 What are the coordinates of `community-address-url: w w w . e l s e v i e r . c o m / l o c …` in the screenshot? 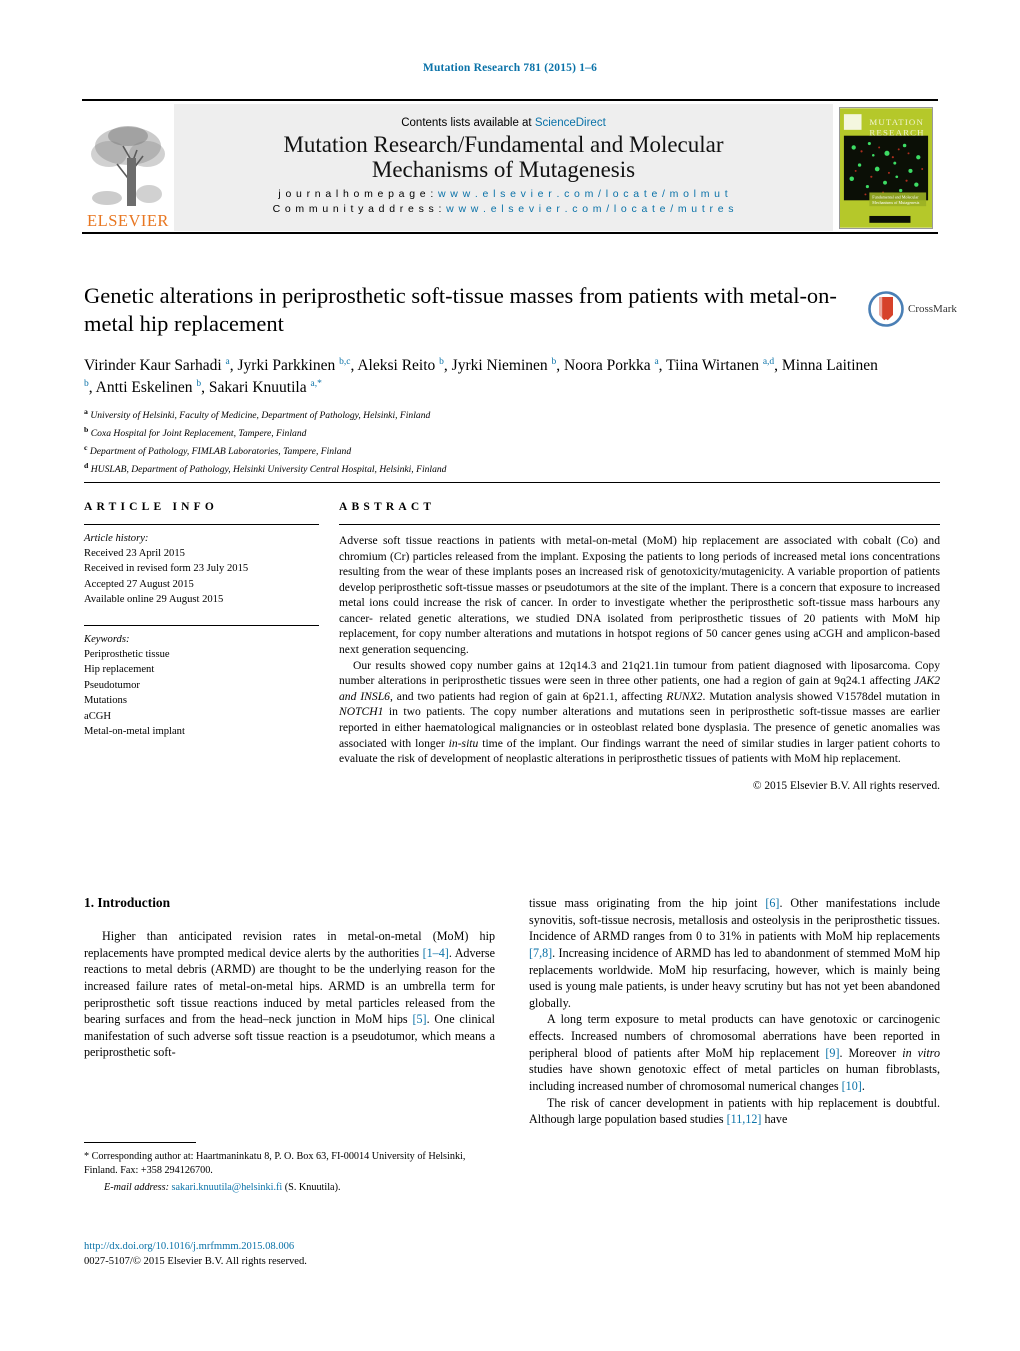 It's located at (590, 209).